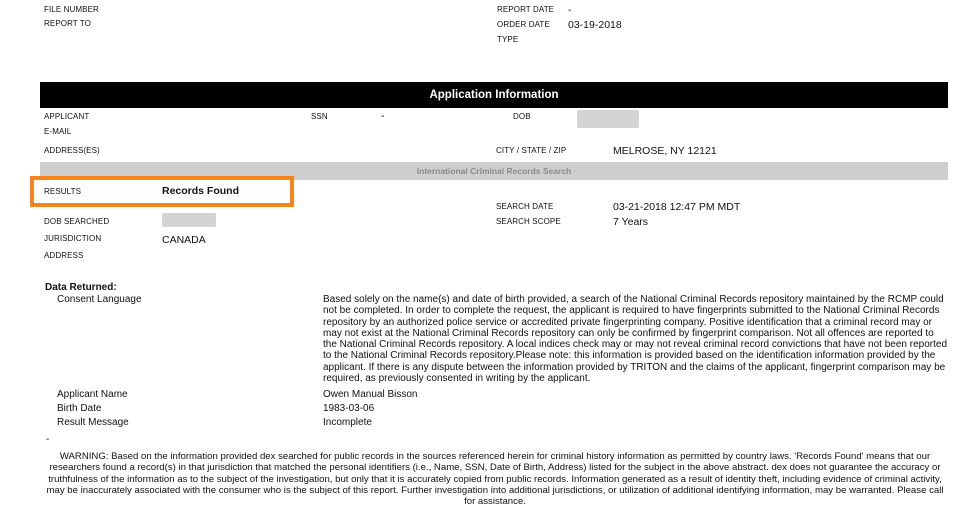 The image size is (975, 518). What do you see at coordinates (526, 9) in the screenshot?
I see `report-date-label: REPORT DATE` at bounding box center [526, 9].